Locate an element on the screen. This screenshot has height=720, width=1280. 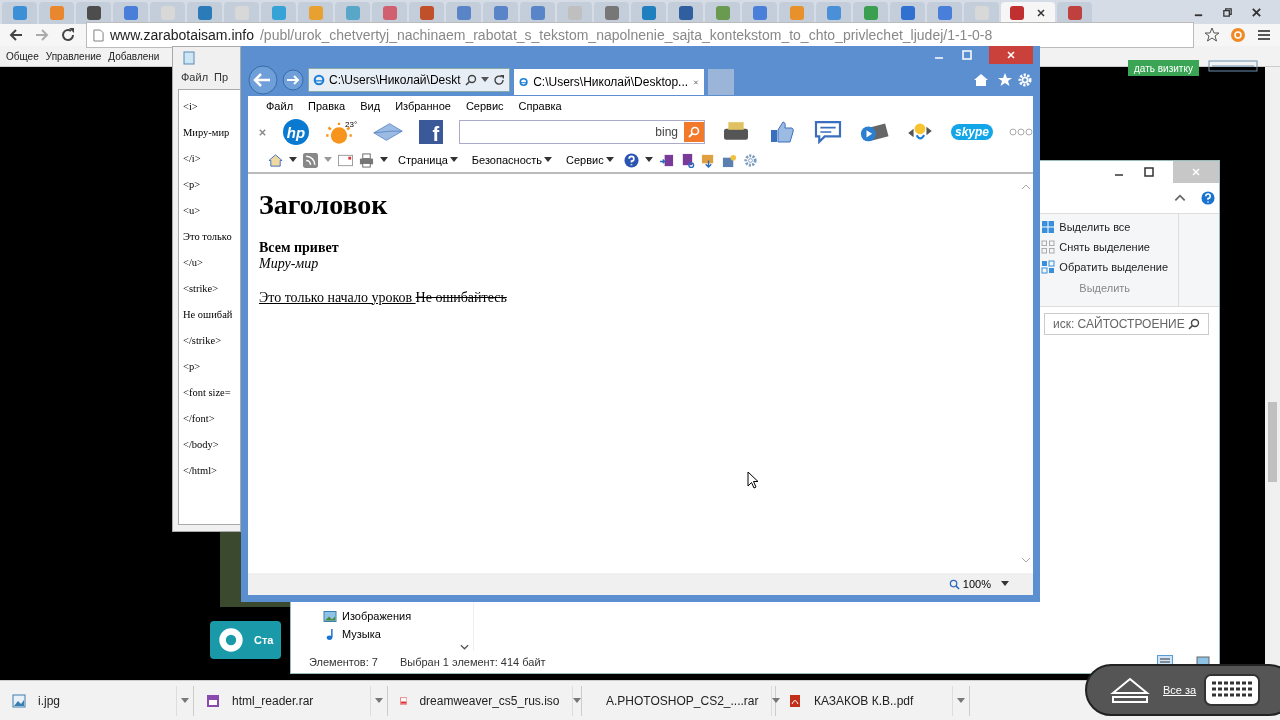
command-menu: Страница is located at coordinates (428, 160).